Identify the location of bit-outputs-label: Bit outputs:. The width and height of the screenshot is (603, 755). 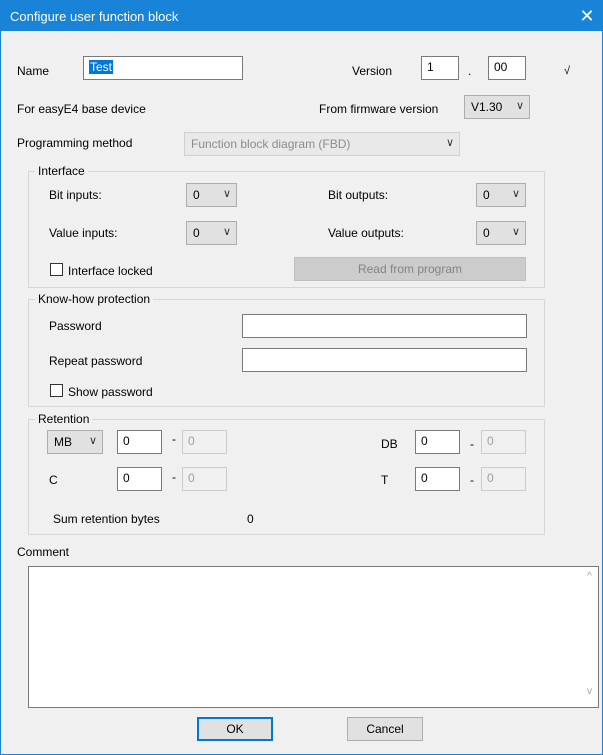
(358, 195).